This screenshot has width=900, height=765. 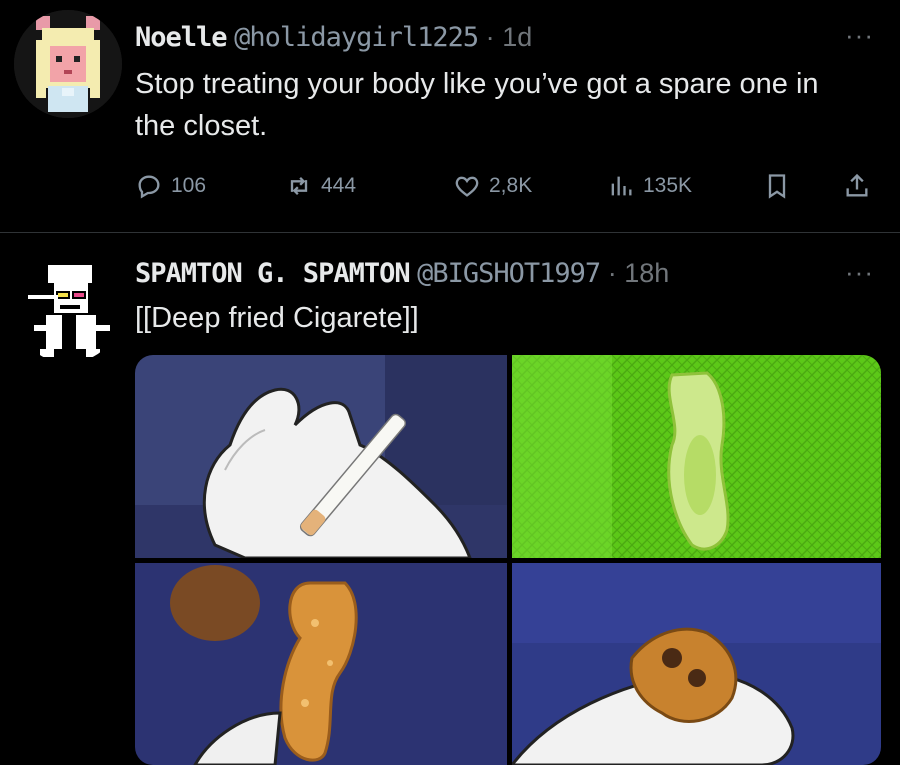 What do you see at coordinates (467, 186) in the screenshot?
I see `heart-icon` at bounding box center [467, 186].